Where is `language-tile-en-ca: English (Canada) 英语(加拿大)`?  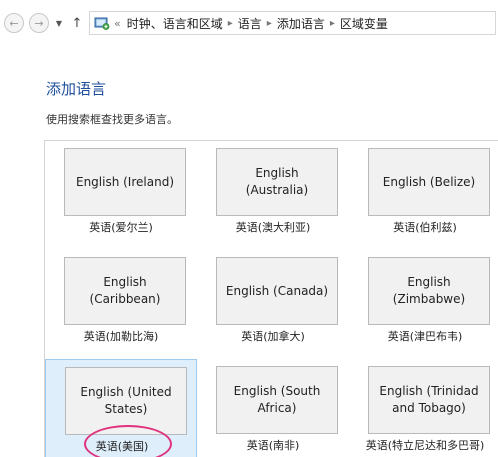 language-tile-en-ca: English (Canada) 英语(加拿大) is located at coordinates (273, 303).